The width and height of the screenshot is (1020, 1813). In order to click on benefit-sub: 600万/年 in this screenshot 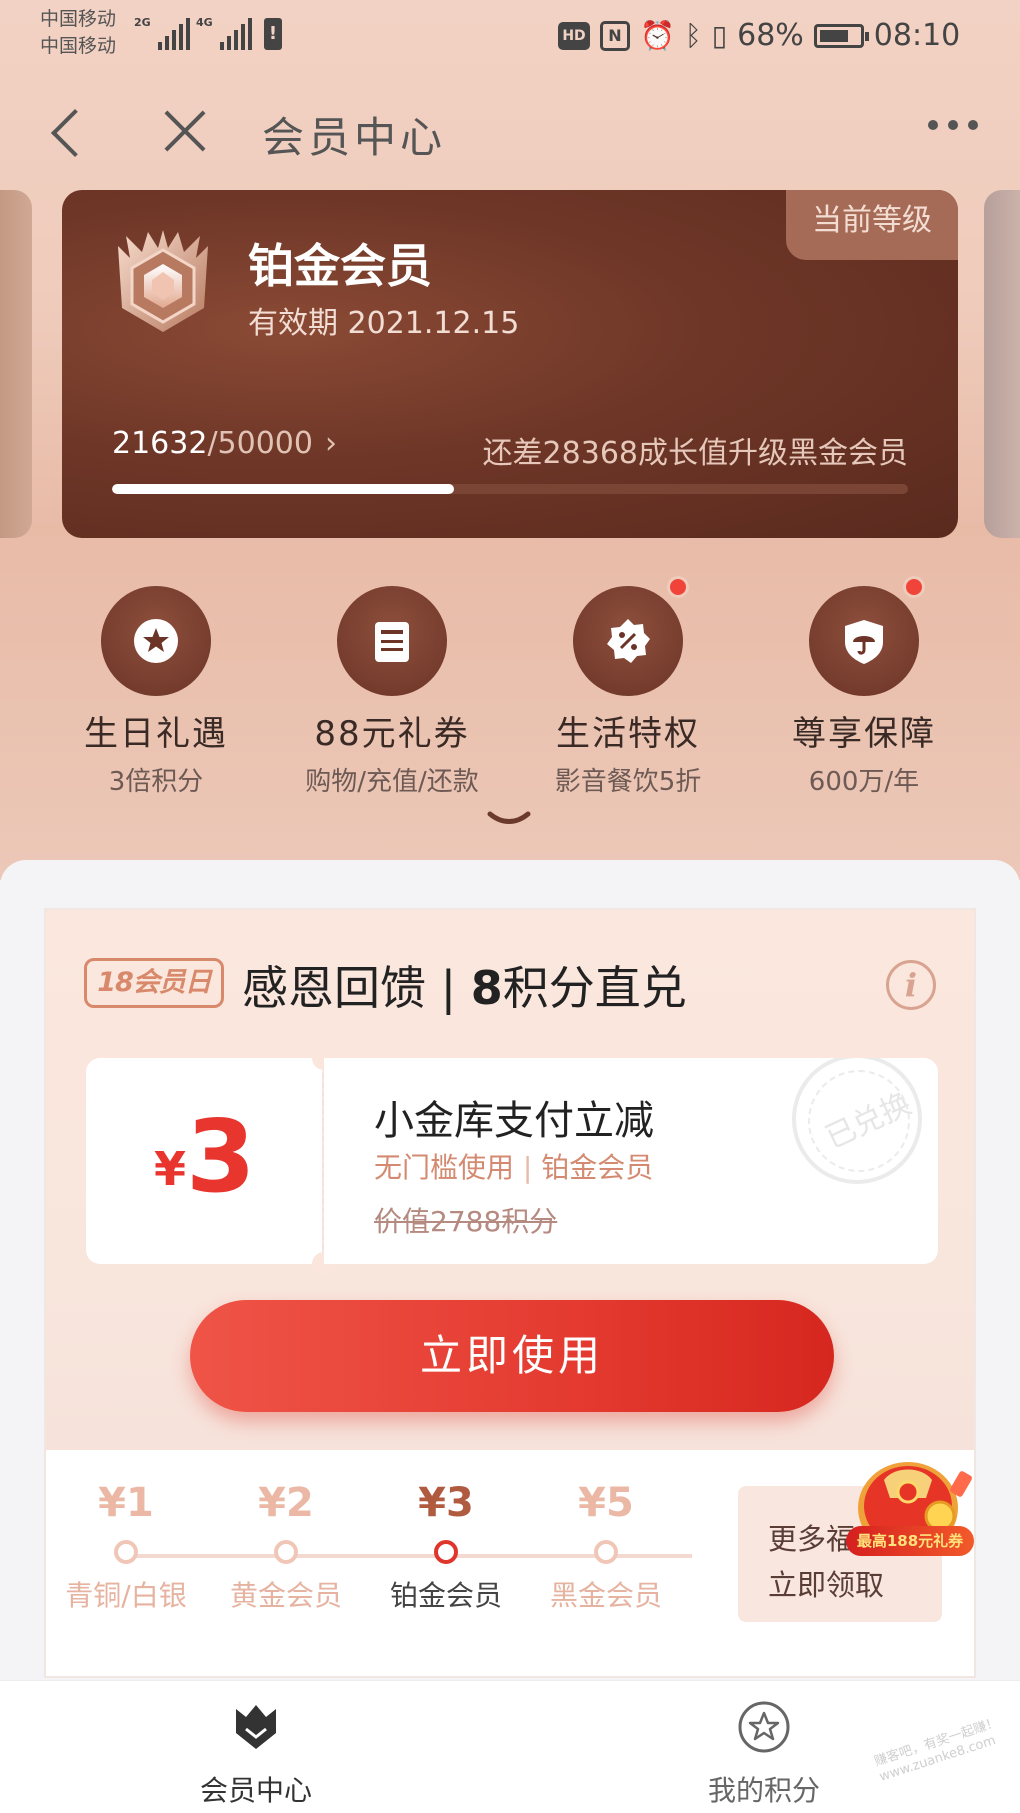, I will do `click(864, 782)`.